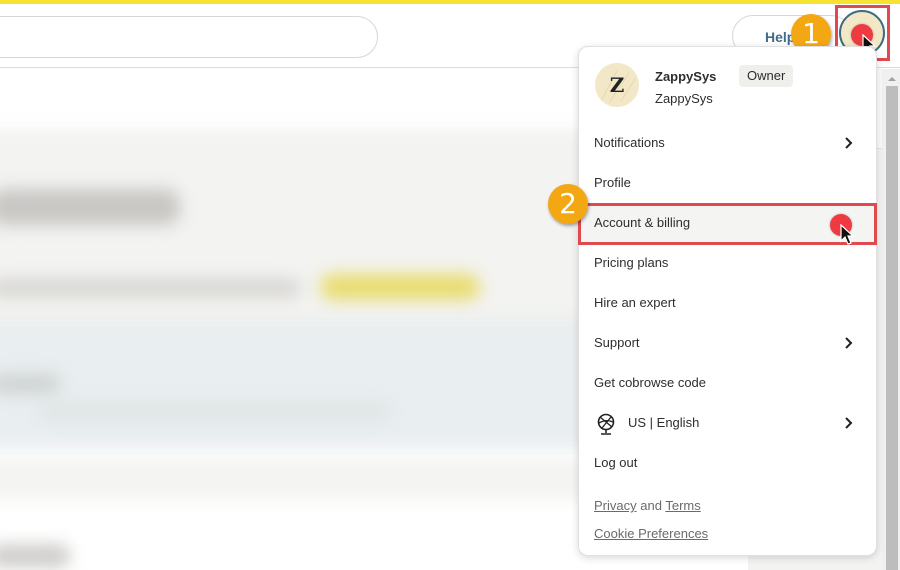 Image resolution: width=900 pixels, height=570 pixels. Describe the element at coordinates (727, 183) in the screenshot. I see `menu-item-profile: Profile` at that location.